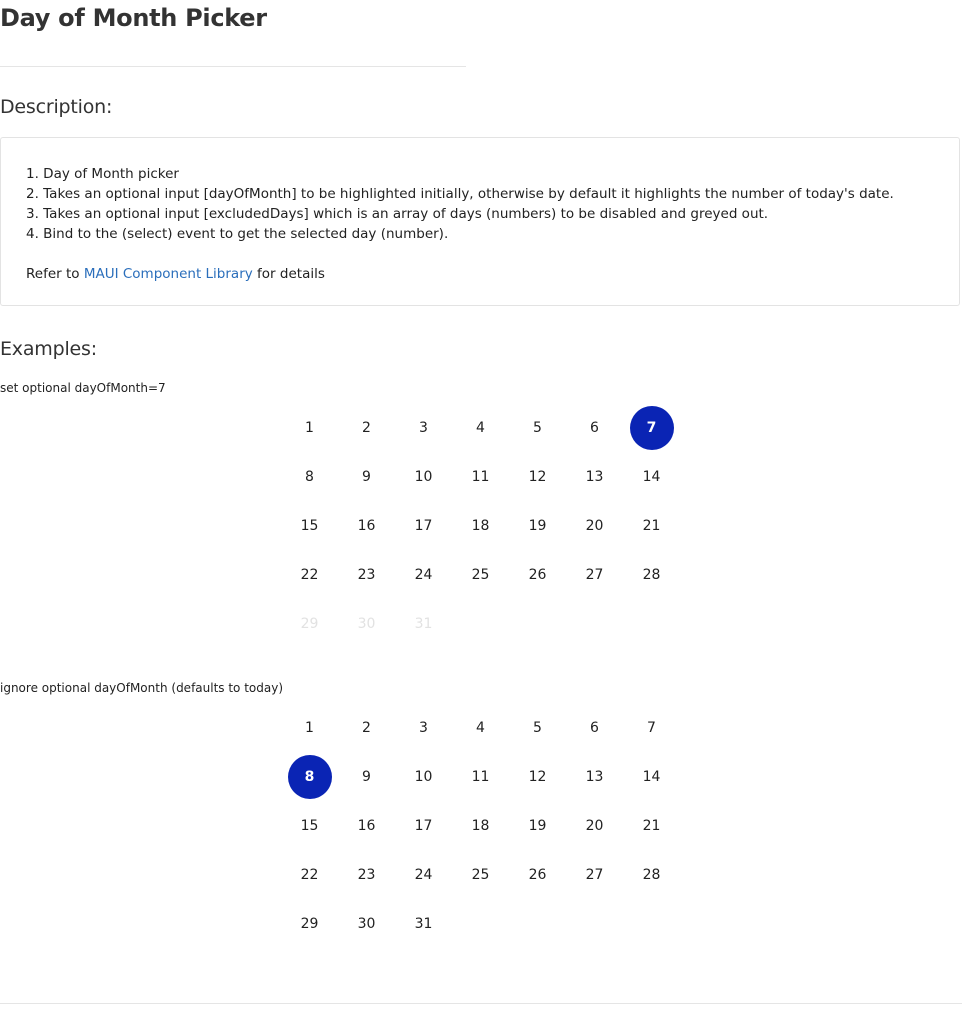 This screenshot has height=1028, width=962. I want to click on day-number: 16, so click(366, 825).